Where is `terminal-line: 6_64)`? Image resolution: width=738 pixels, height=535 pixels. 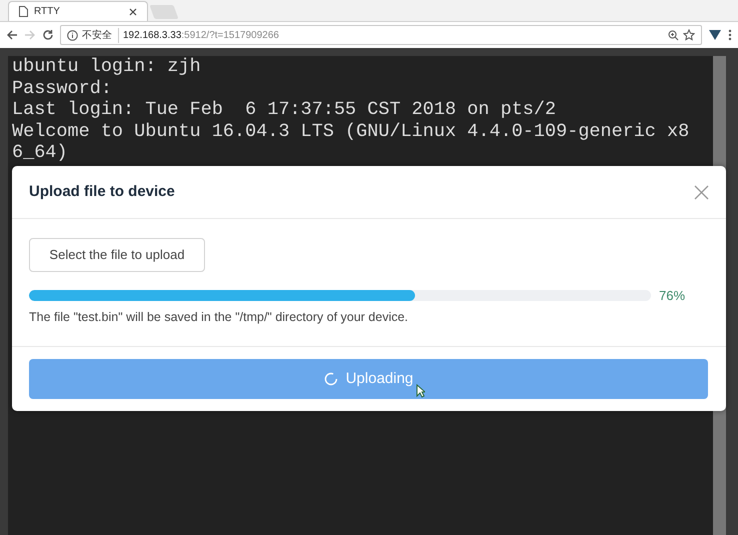
terminal-line: 6_64) is located at coordinates (40, 153).